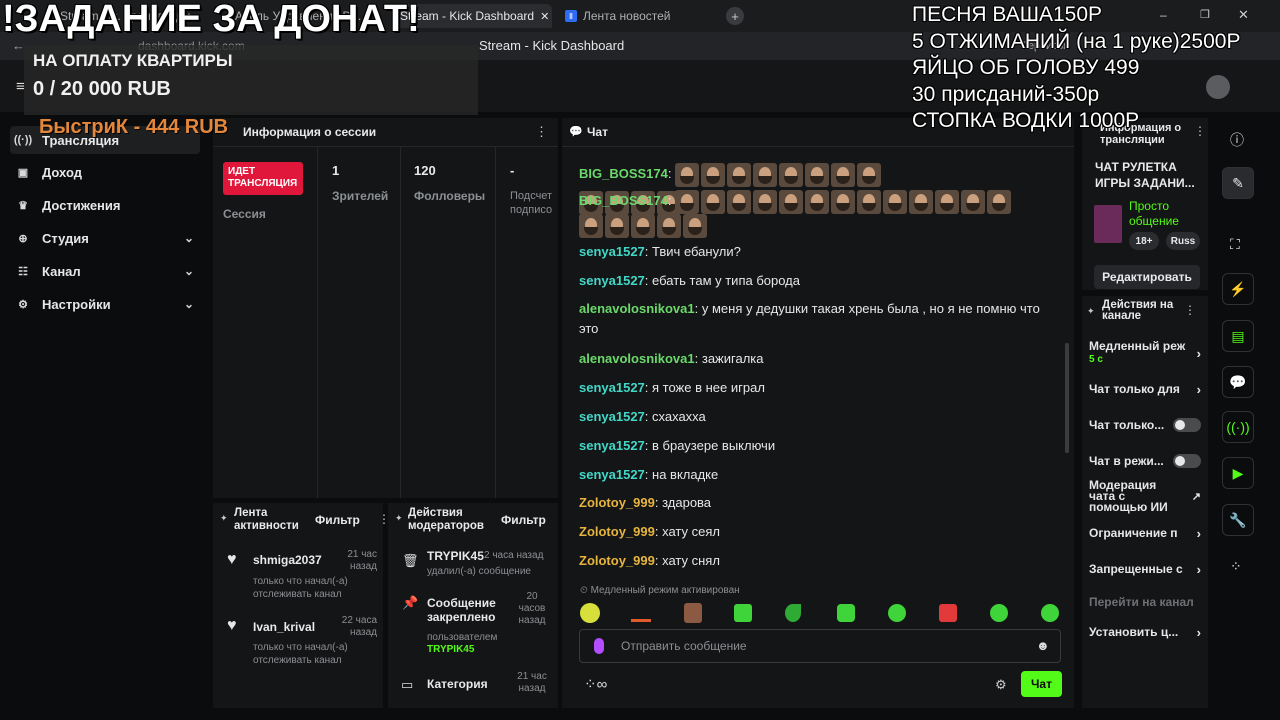 The height and width of the screenshot is (720, 1280). What do you see at coordinates (1238, 336) in the screenshot?
I see `document-icon: ▤` at bounding box center [1238, 336].